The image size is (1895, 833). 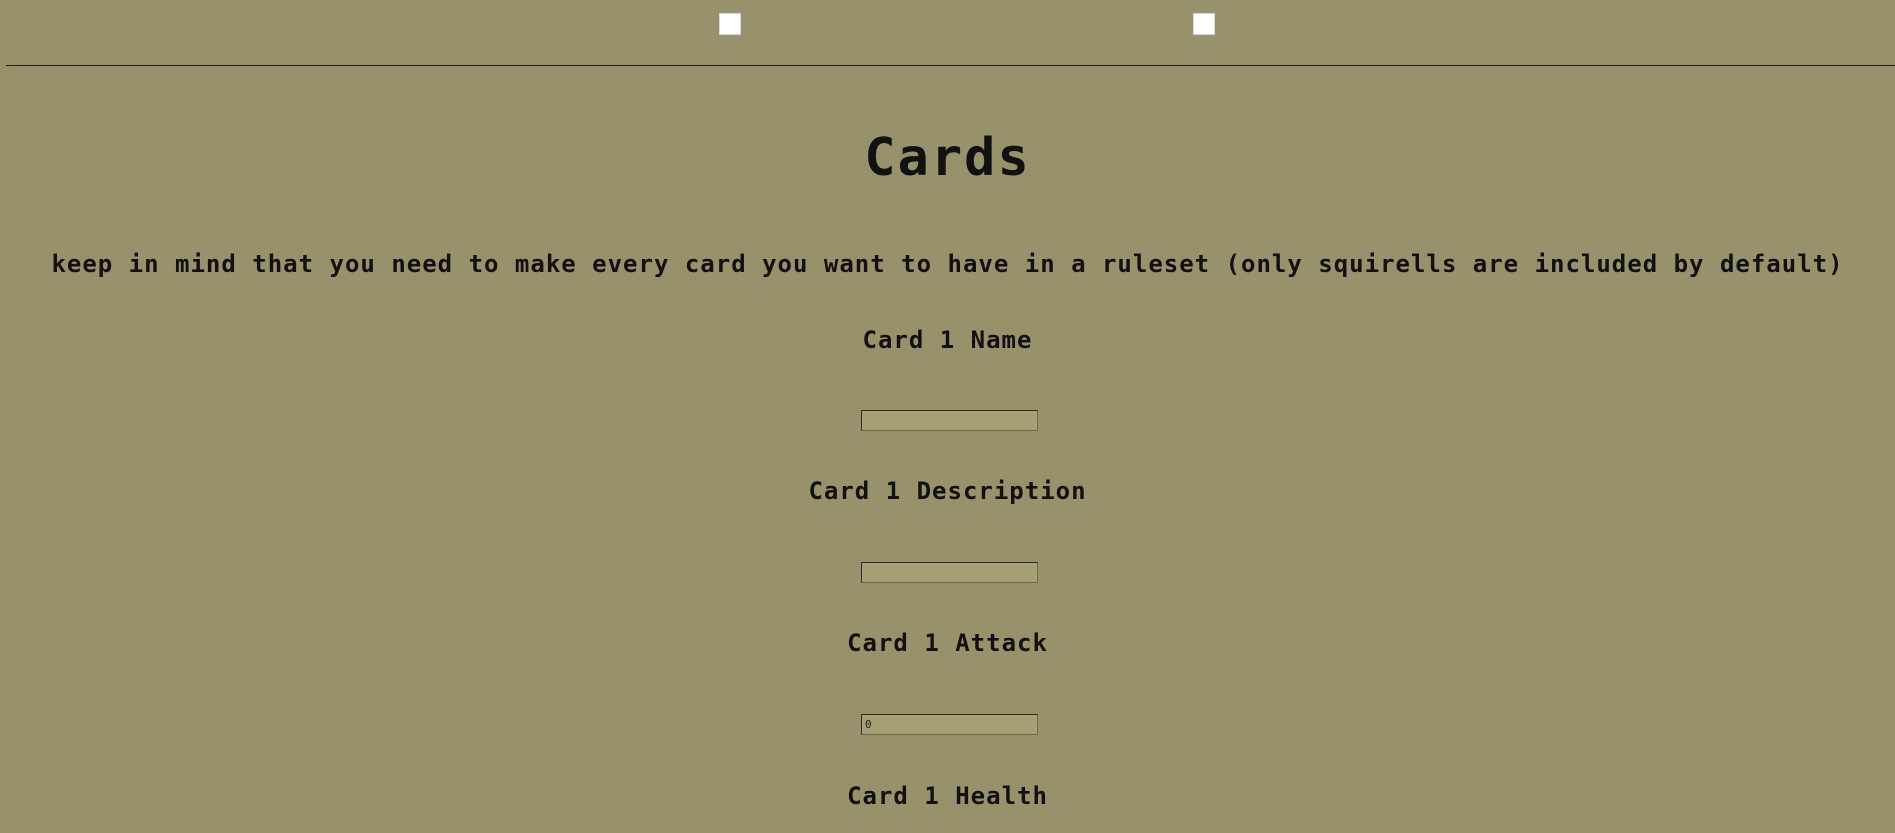 I want to click on card-name-input, so click(x=949, y=420).